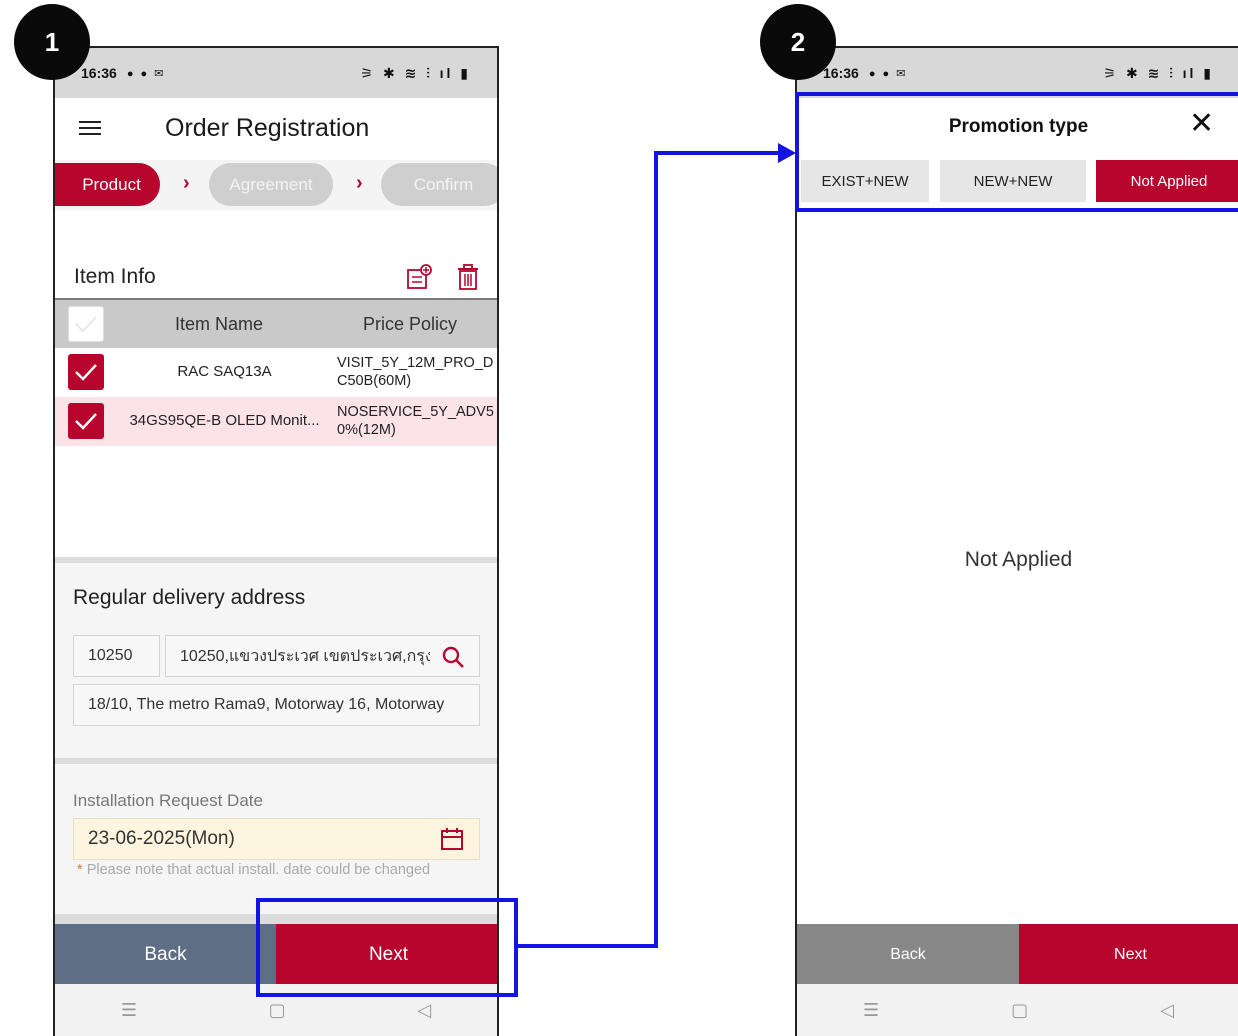 Image resolution: width=1238 pixels, height=1036 pixels. I want to click on district-field: 10250,แขวงประเวศ เขตประเวศ,กรุงเทพ, so click(322, 656).